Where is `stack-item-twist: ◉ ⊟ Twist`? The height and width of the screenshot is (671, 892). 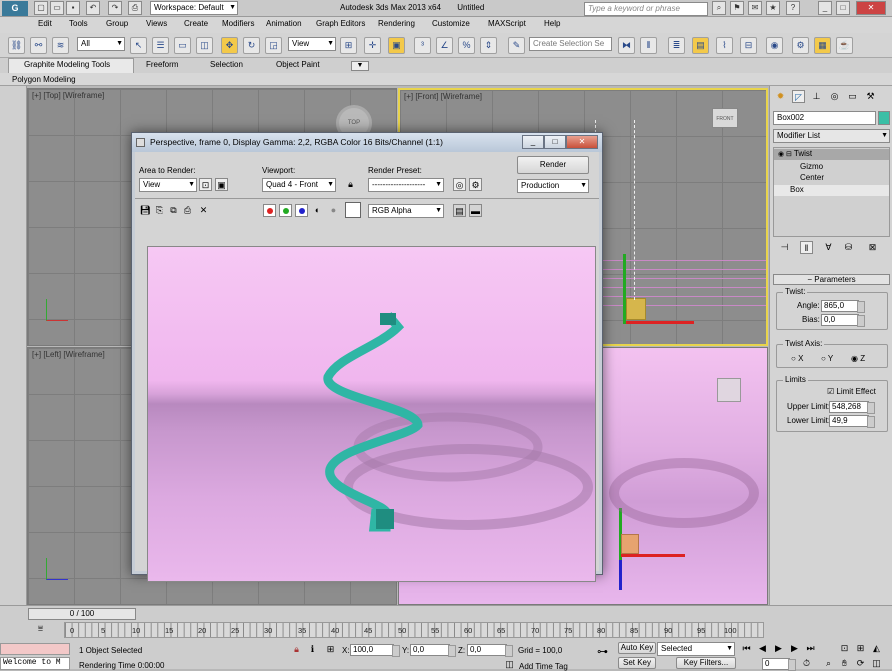
stack-item-twist: ◉ ⊟ Twist is located at coordinates (831, 154).